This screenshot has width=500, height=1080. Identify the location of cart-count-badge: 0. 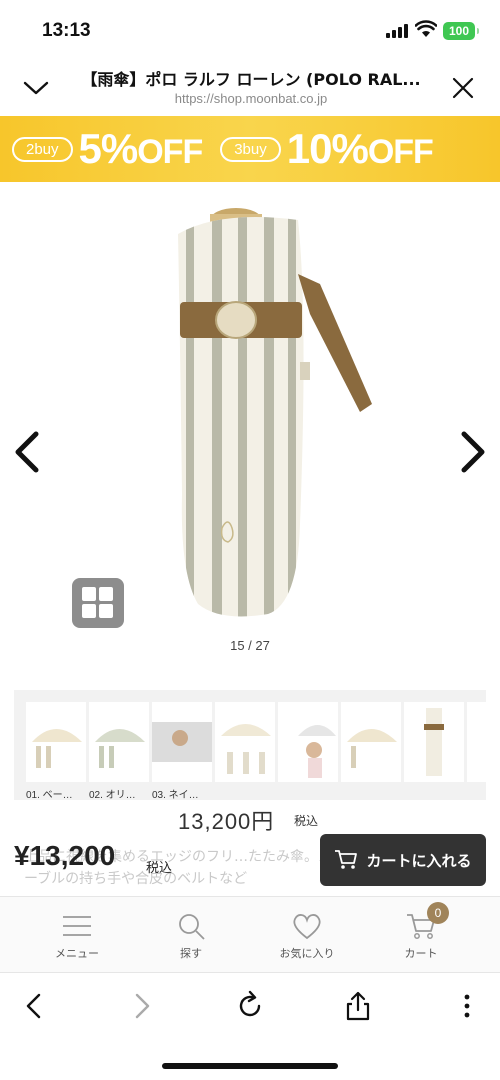
(438, 913).